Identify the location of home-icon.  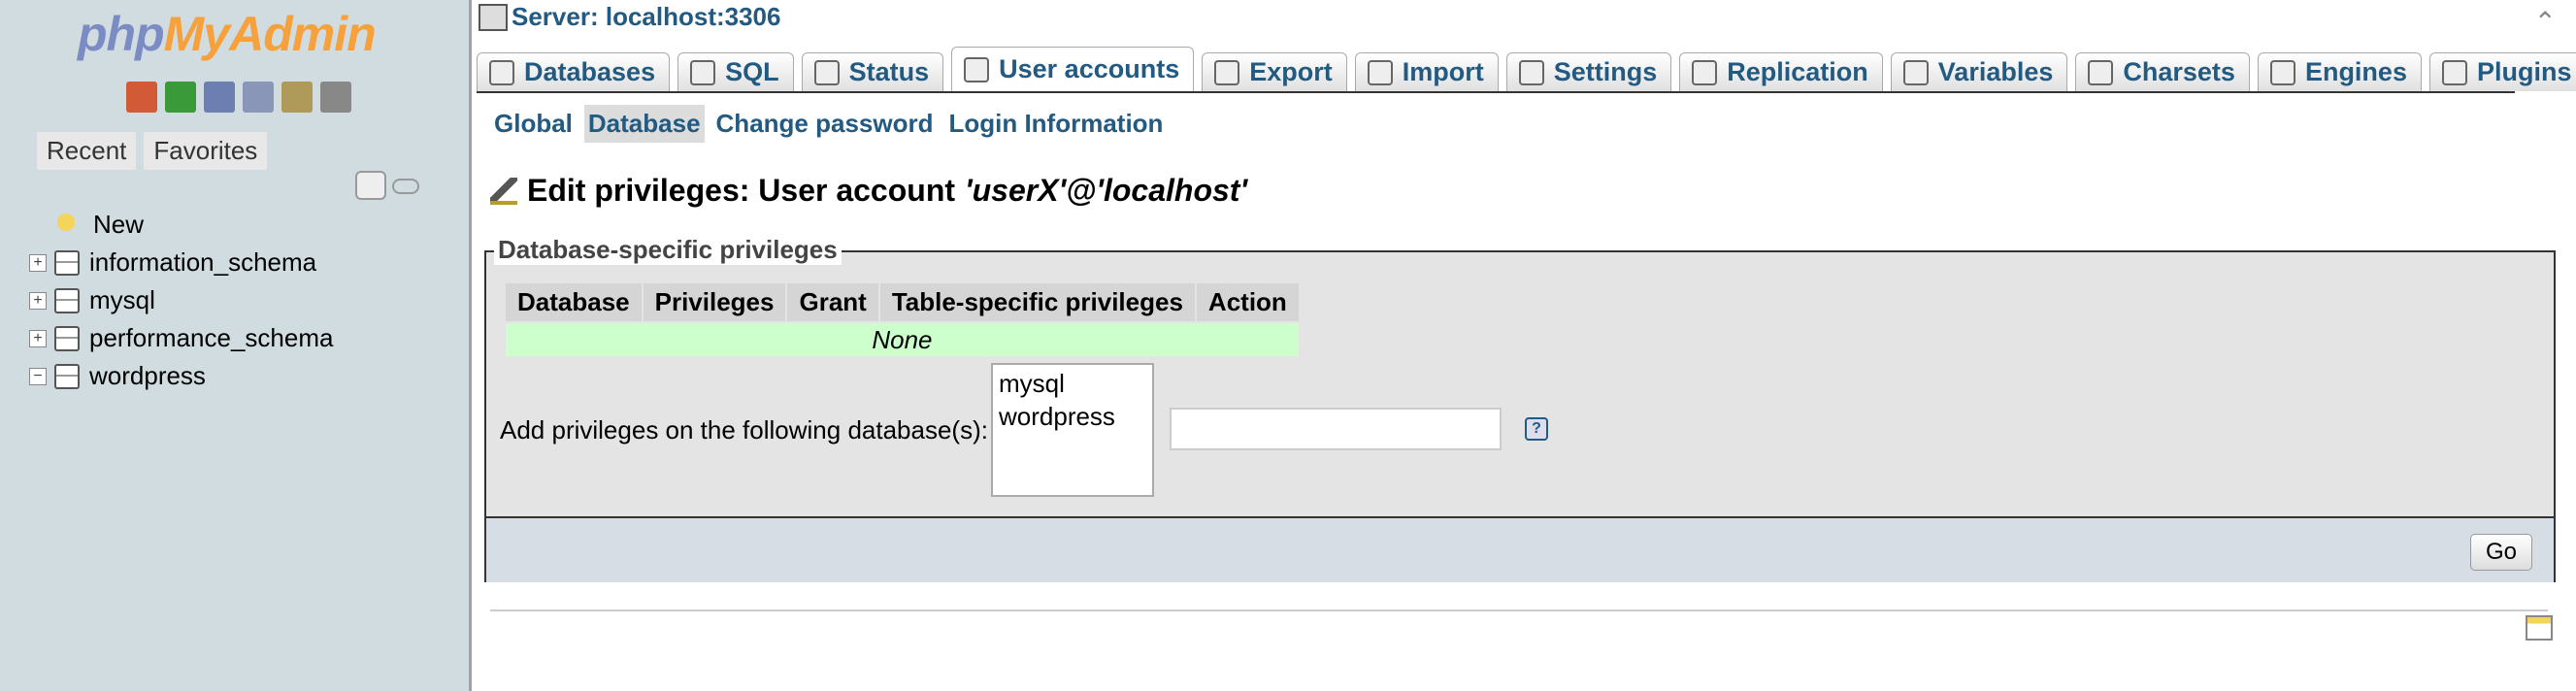
(141, 97).